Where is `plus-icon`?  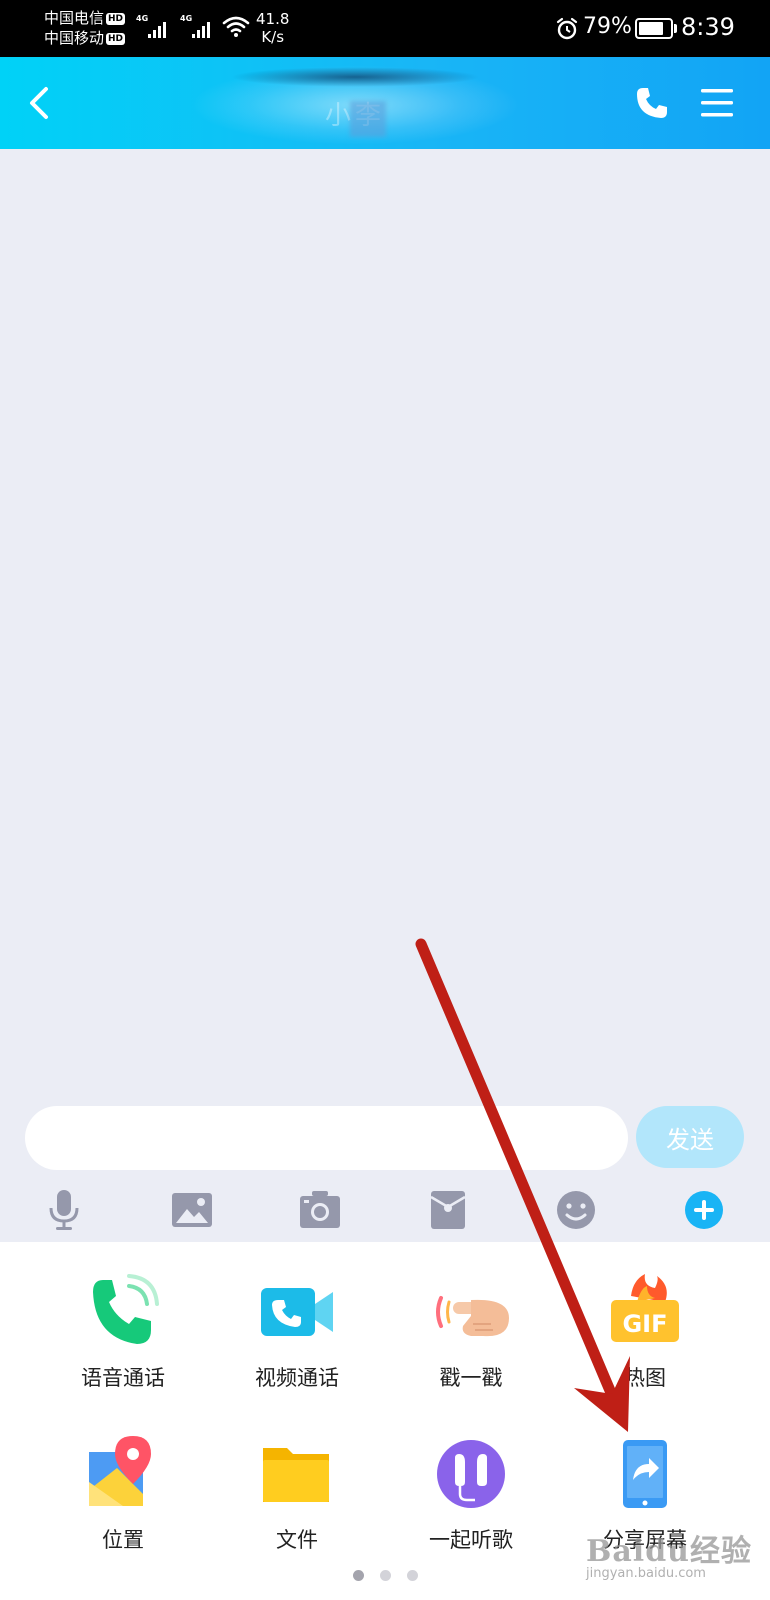 plus-icon is located at coordinates (704, 1210).